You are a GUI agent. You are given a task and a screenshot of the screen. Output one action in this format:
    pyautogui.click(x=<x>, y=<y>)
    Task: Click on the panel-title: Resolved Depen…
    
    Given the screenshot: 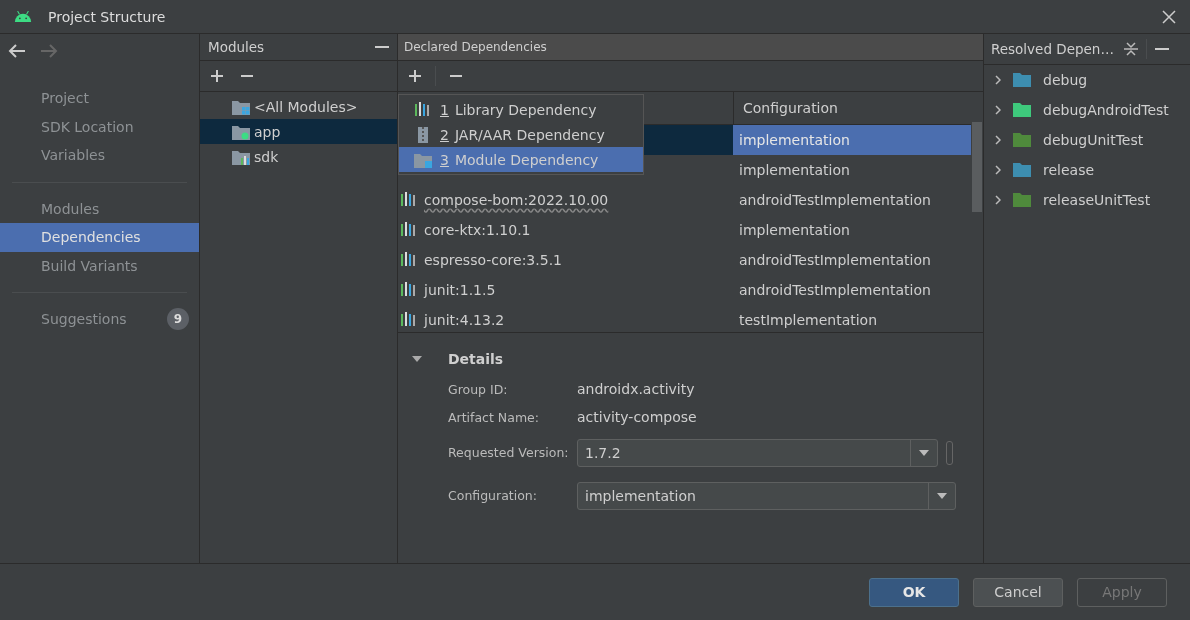 What is the action you would take?
    pyautogui.click(x=1052, y=49)
    